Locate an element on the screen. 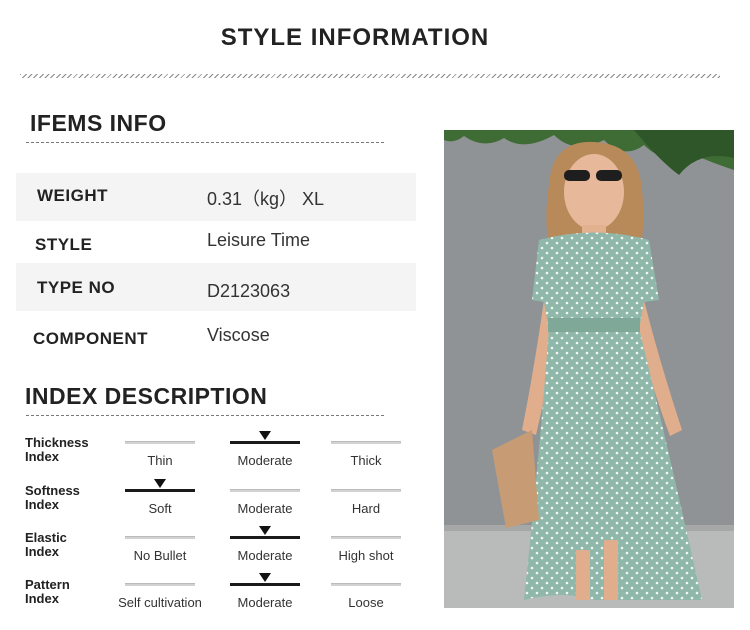 The image size is (750, 630). info-key: COMPONENT is located at coordinates (90, 338).